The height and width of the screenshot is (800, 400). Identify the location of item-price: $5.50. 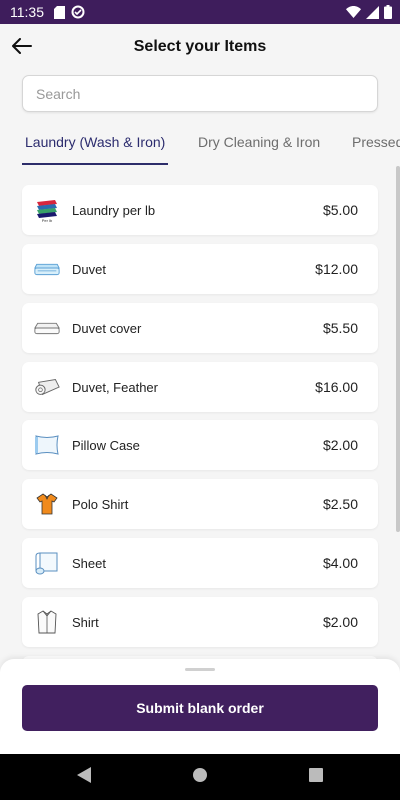
(340, 328).